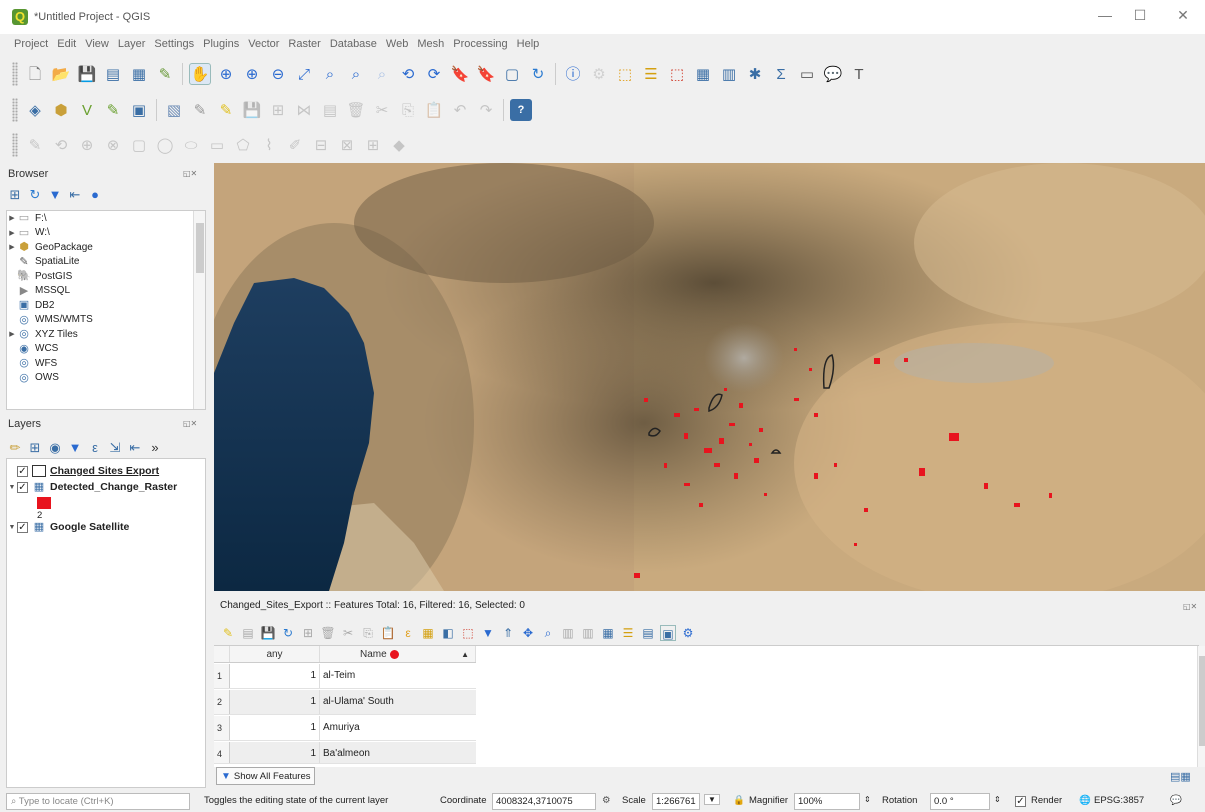  Describe the element at coordinates (1140, 15) in the screenshot. I see `maximize-button: ☐` at that location.